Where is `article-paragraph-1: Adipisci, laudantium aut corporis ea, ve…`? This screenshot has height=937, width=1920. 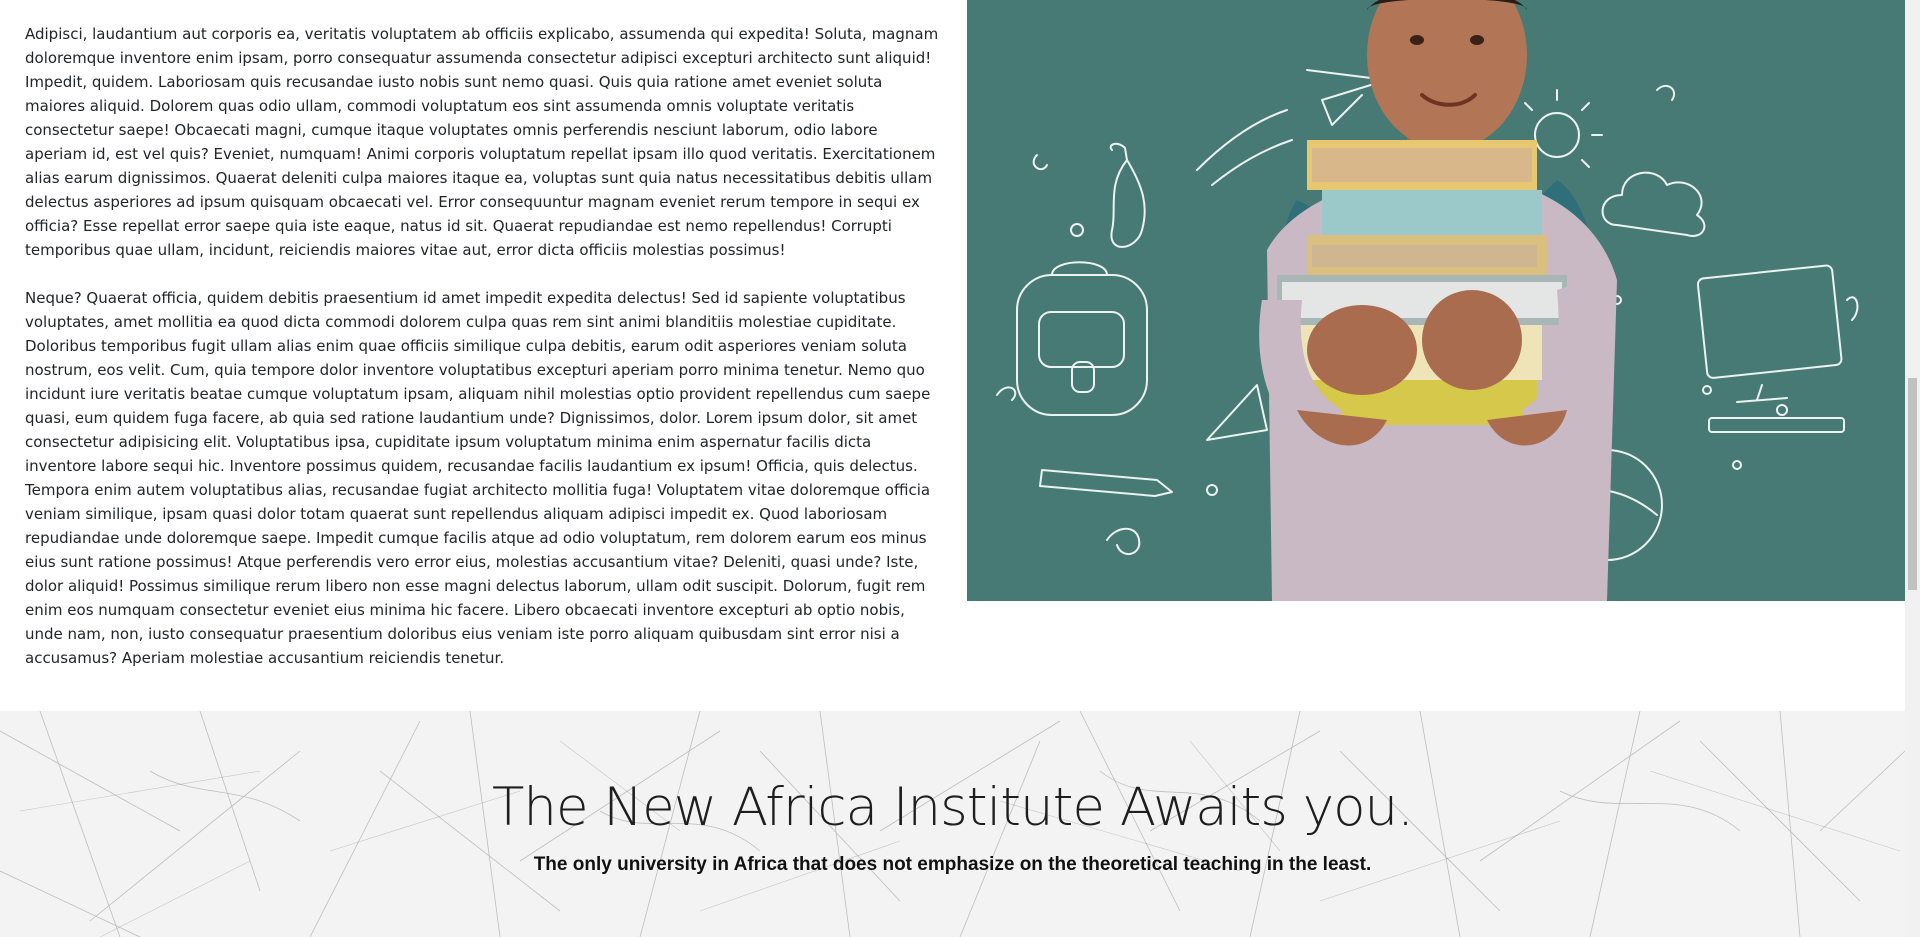 article-paragraph-1: Adipisci, laudantium aut corporis ea, ve… is located at coordinates (482, 142).